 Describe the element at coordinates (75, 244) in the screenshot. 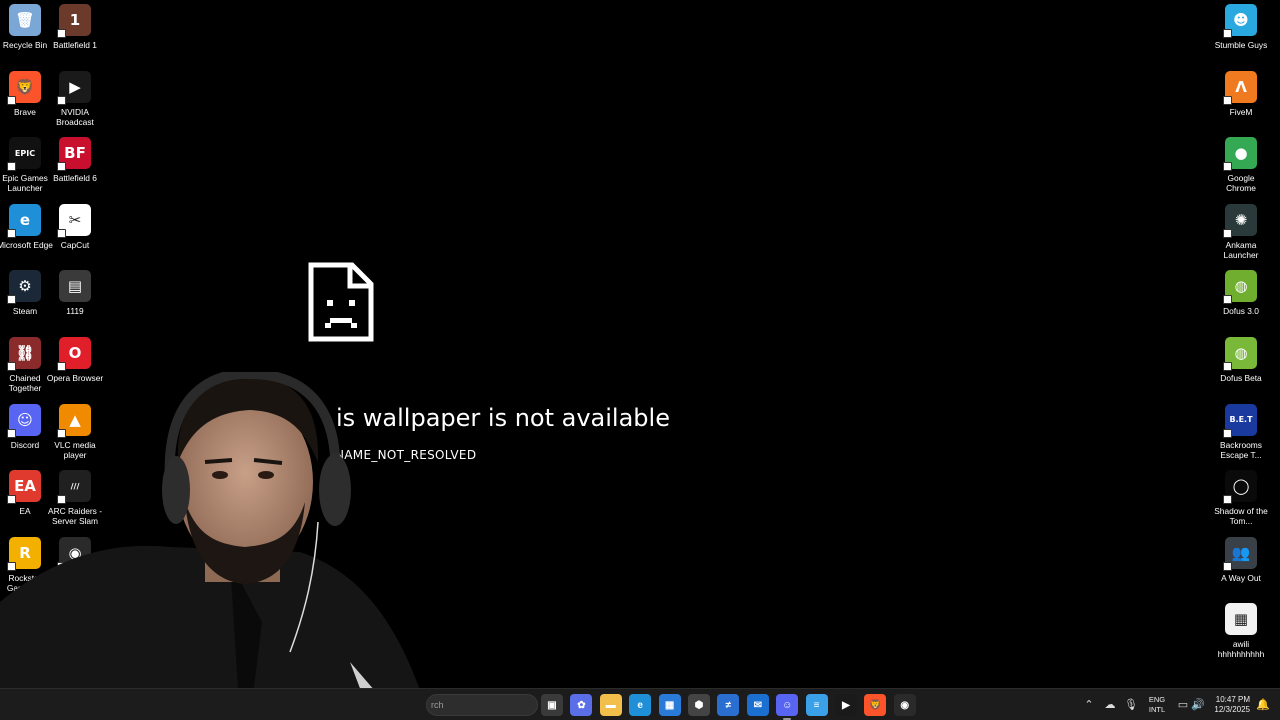

I see `desktop-shortcut-label: CapCut` at that location.